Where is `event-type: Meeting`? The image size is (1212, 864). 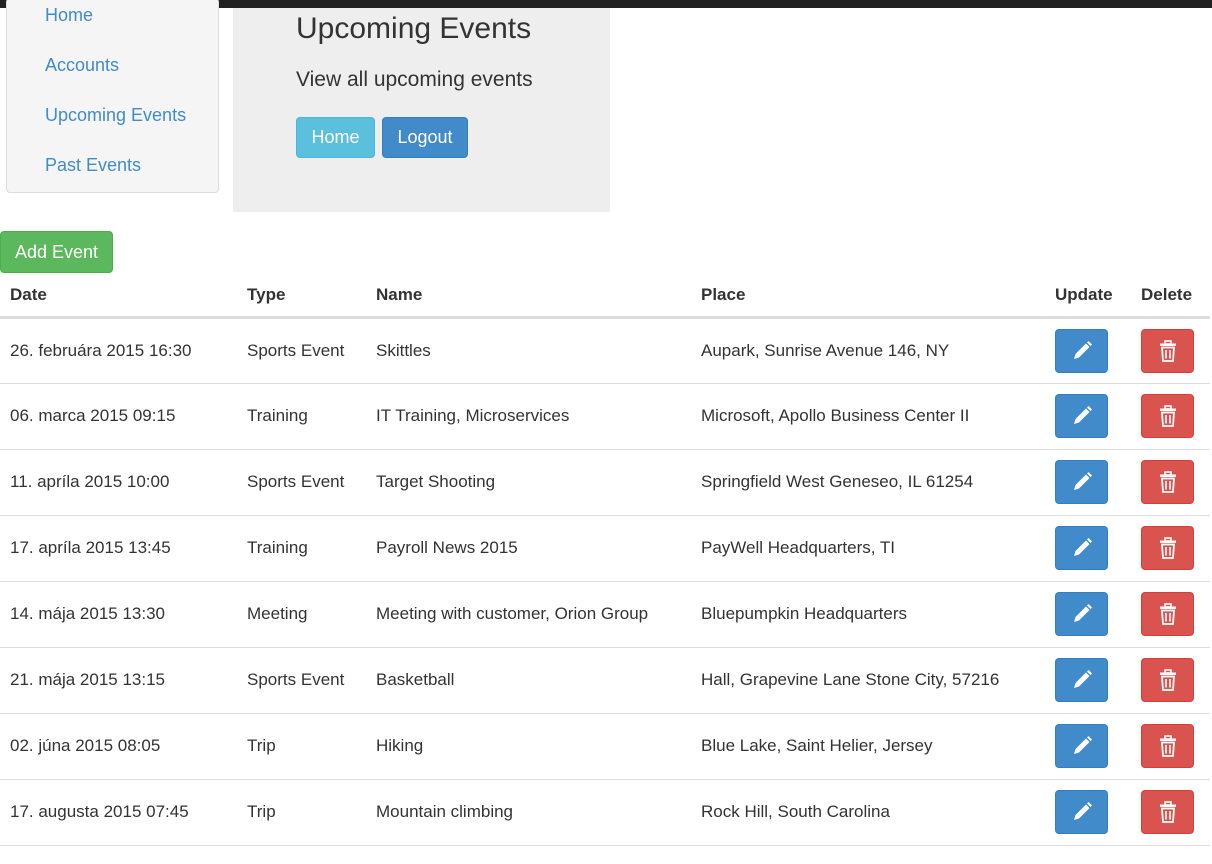 event-type: Meeting is located at coordinates (301, 614).